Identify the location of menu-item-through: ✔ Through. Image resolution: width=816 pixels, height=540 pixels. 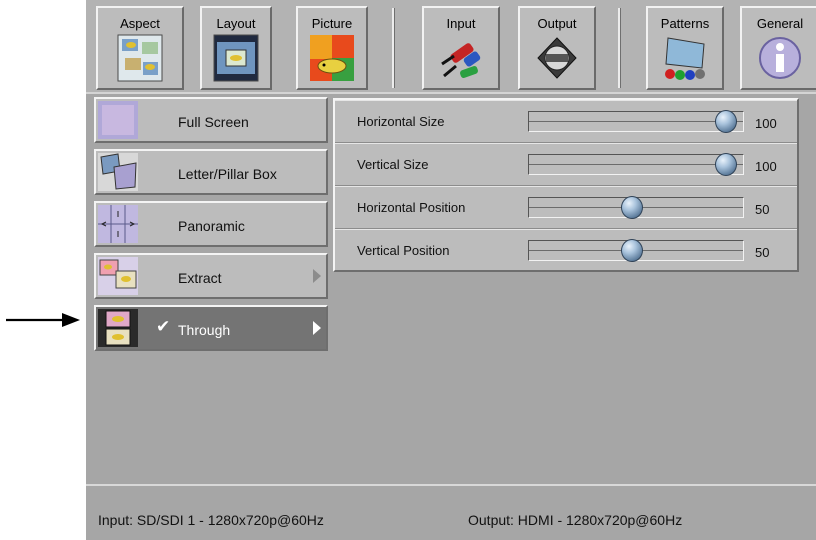
(211, 328).